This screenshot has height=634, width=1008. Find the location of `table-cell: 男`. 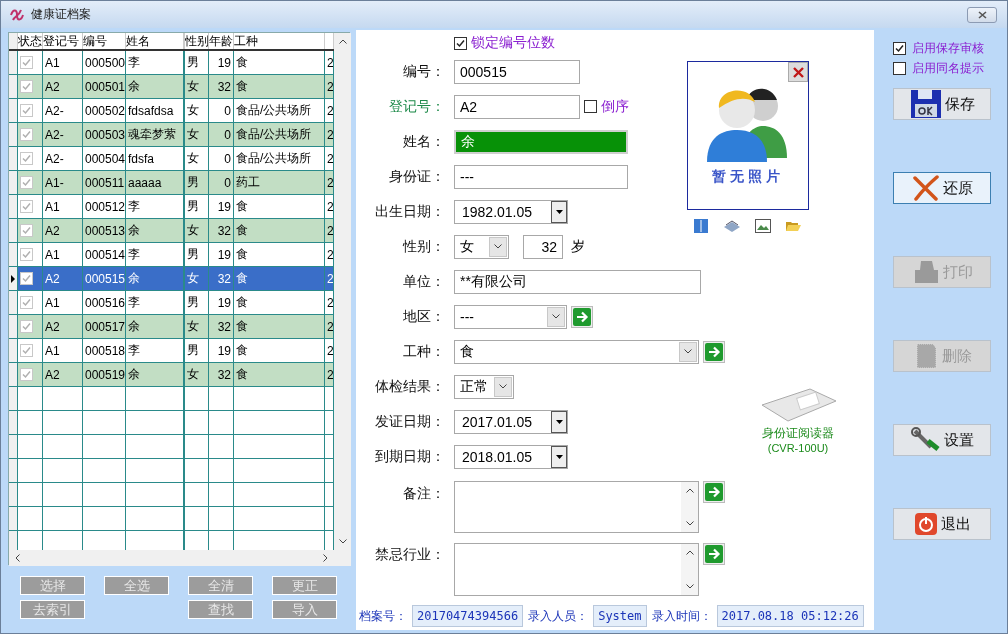

table-cell: 男 is located at coordinates (197, 182).